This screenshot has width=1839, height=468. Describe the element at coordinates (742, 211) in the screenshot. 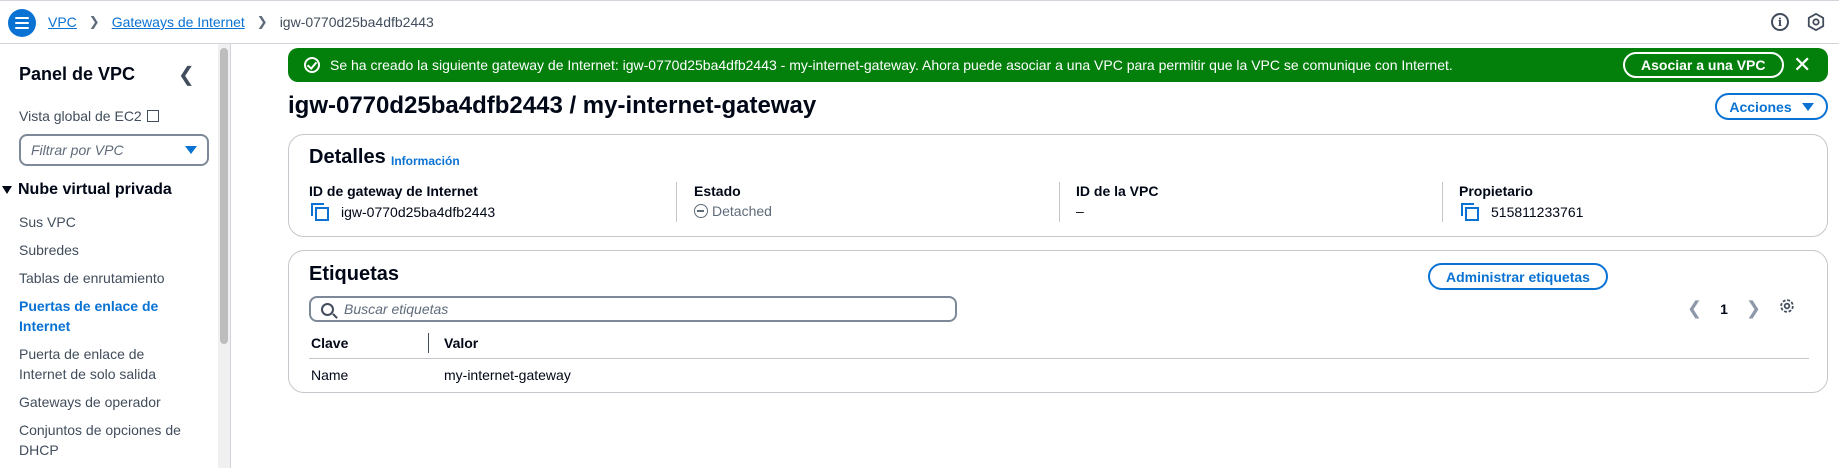

I see `status-value: Detached` at that location.